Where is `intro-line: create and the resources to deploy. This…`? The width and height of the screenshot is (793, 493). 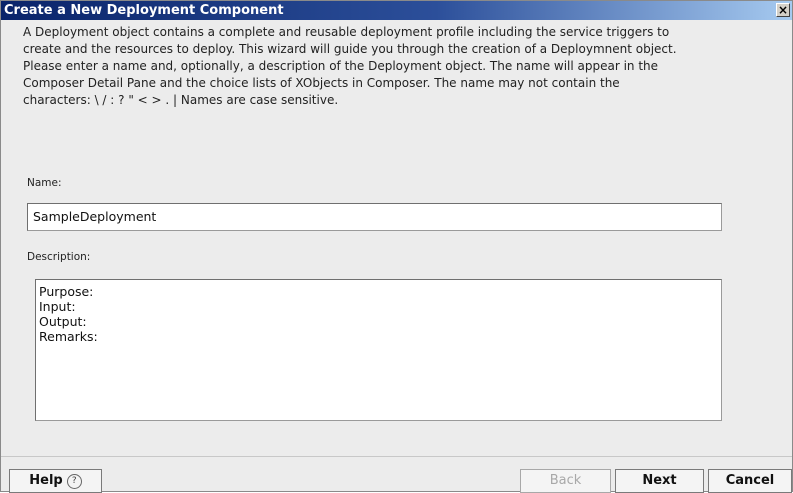 intro-line: create and the resources to deploy. This… is located at coordinates (350, 49).